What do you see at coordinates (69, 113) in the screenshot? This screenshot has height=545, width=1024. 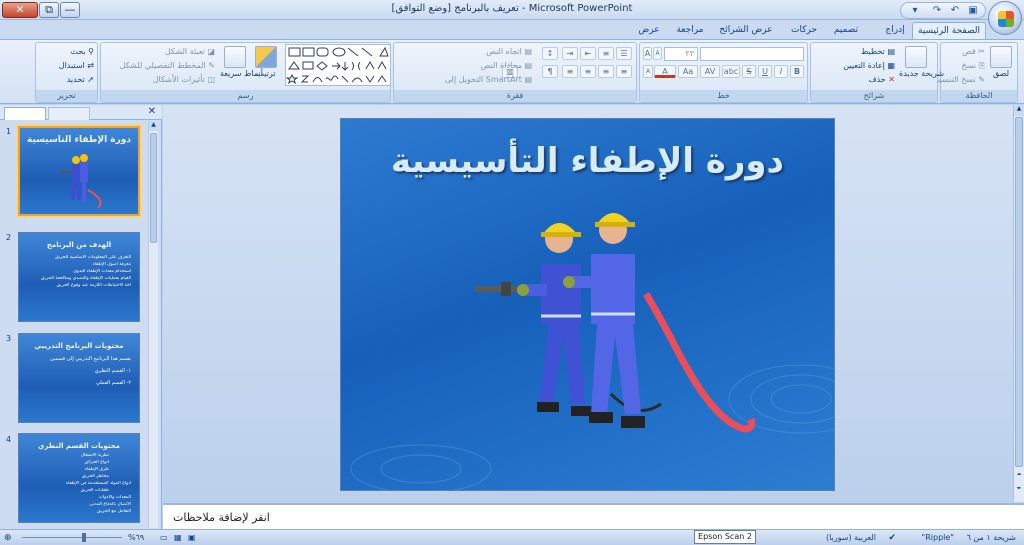 I see `tab-outline` at bounding box center [69, 113].